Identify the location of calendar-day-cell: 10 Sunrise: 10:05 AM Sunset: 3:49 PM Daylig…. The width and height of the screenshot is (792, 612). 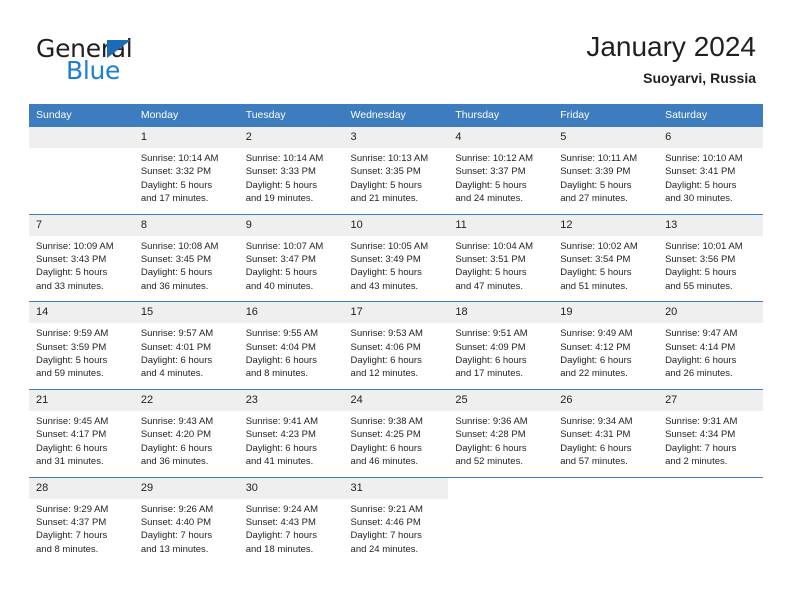
(396, 257).